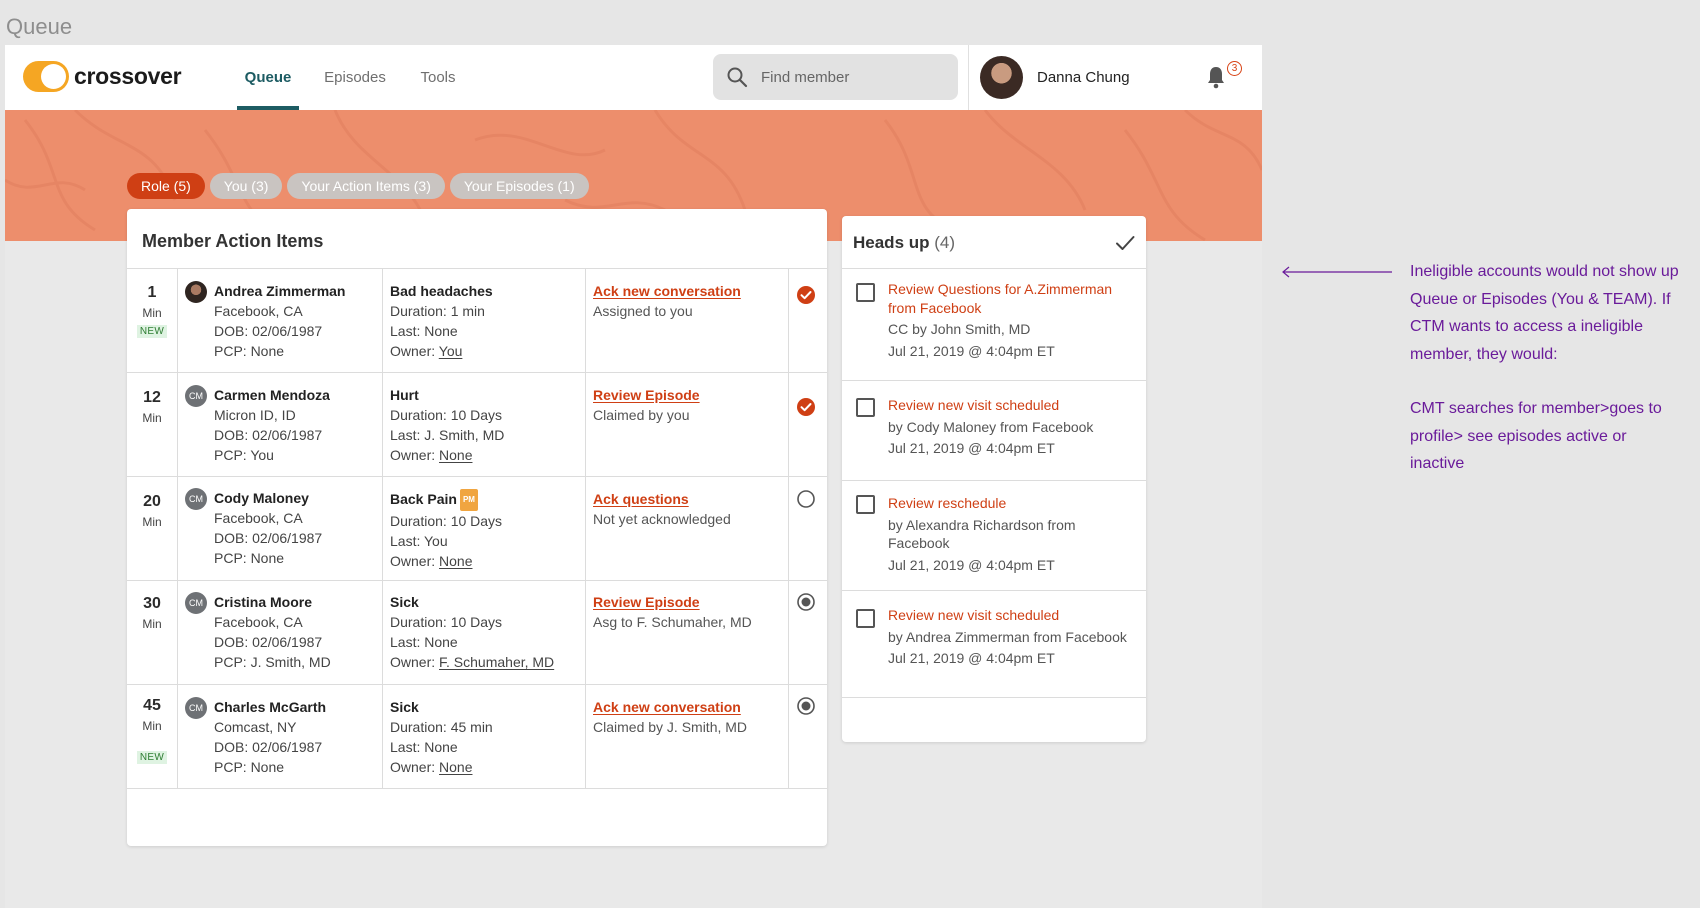  I want to click on action-info: Review Episode Claimed by you, so click(646, 404).